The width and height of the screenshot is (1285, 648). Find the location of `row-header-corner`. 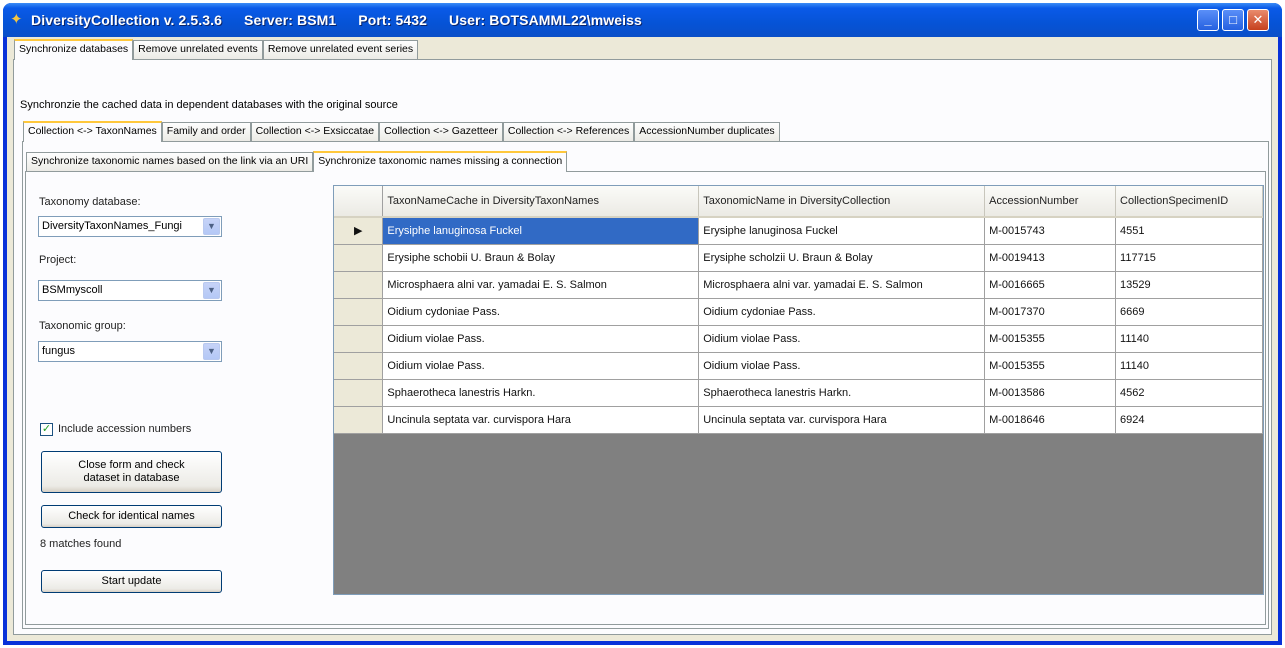

row-header-corner is located at coordinates (359, 202).